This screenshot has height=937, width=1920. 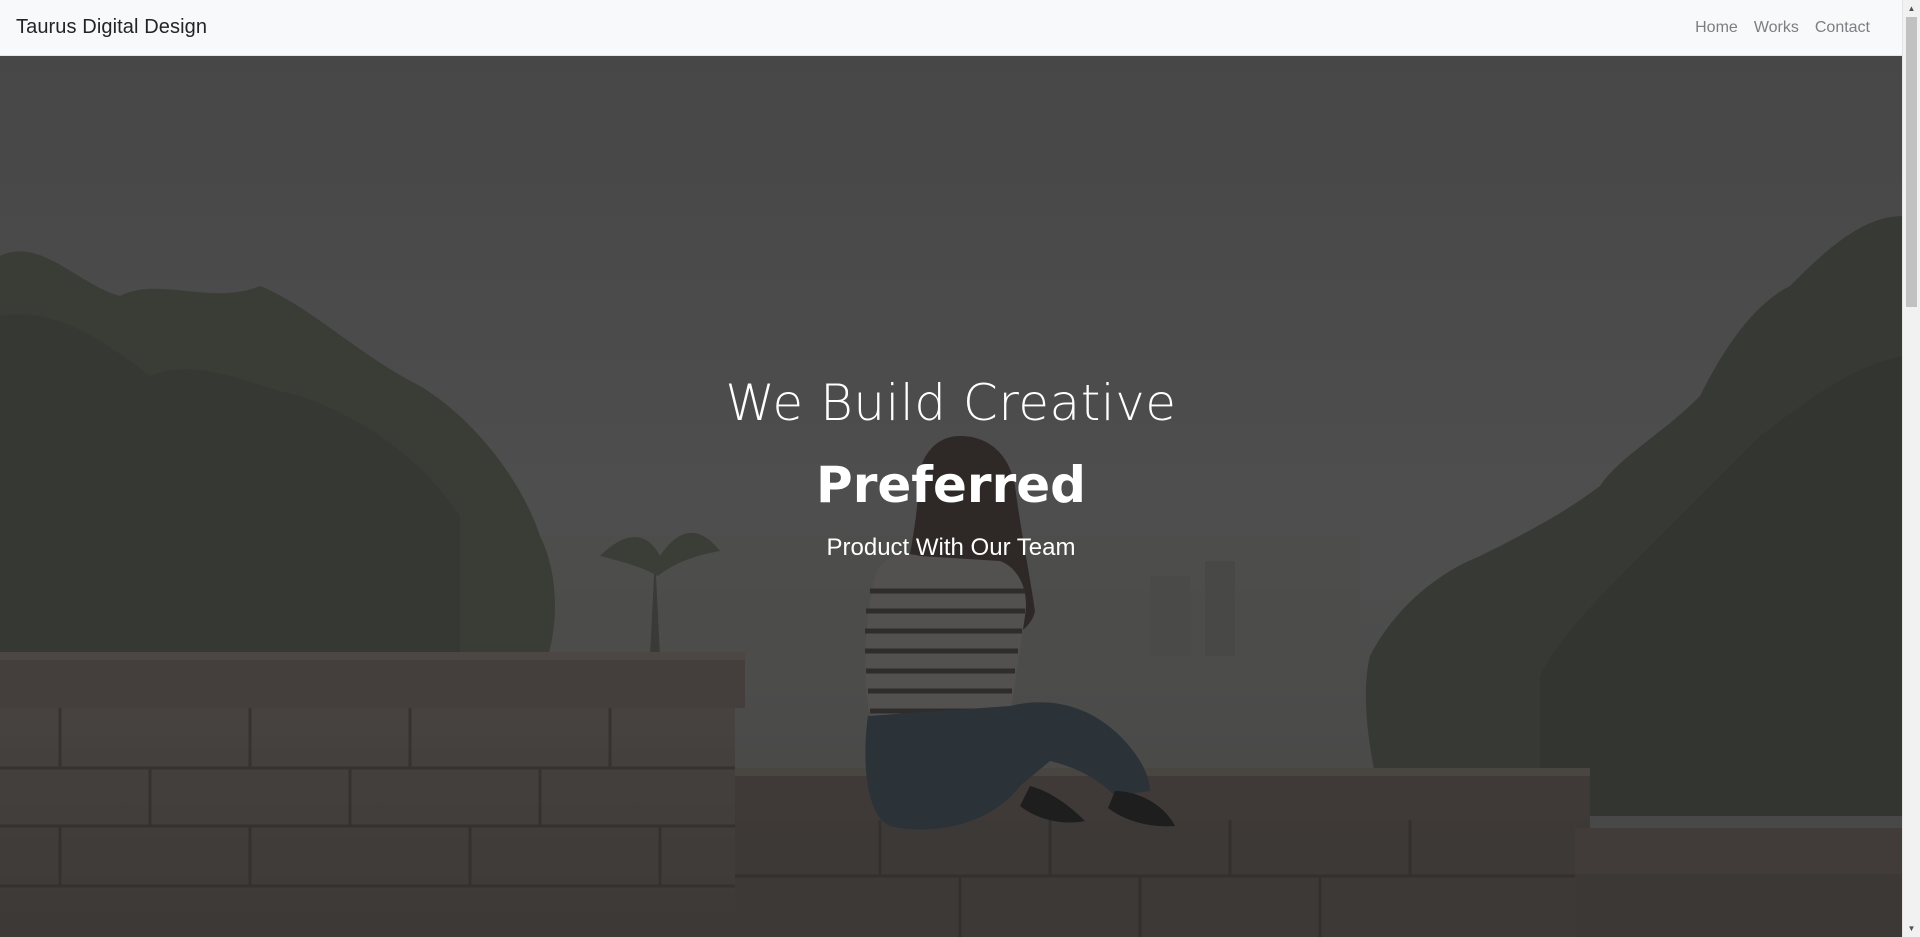 What do you see at coordinates (951, 547) in the screenshot?
I see `hero-headline-line3: Product With Our Team` at bounding box center [951, 547].